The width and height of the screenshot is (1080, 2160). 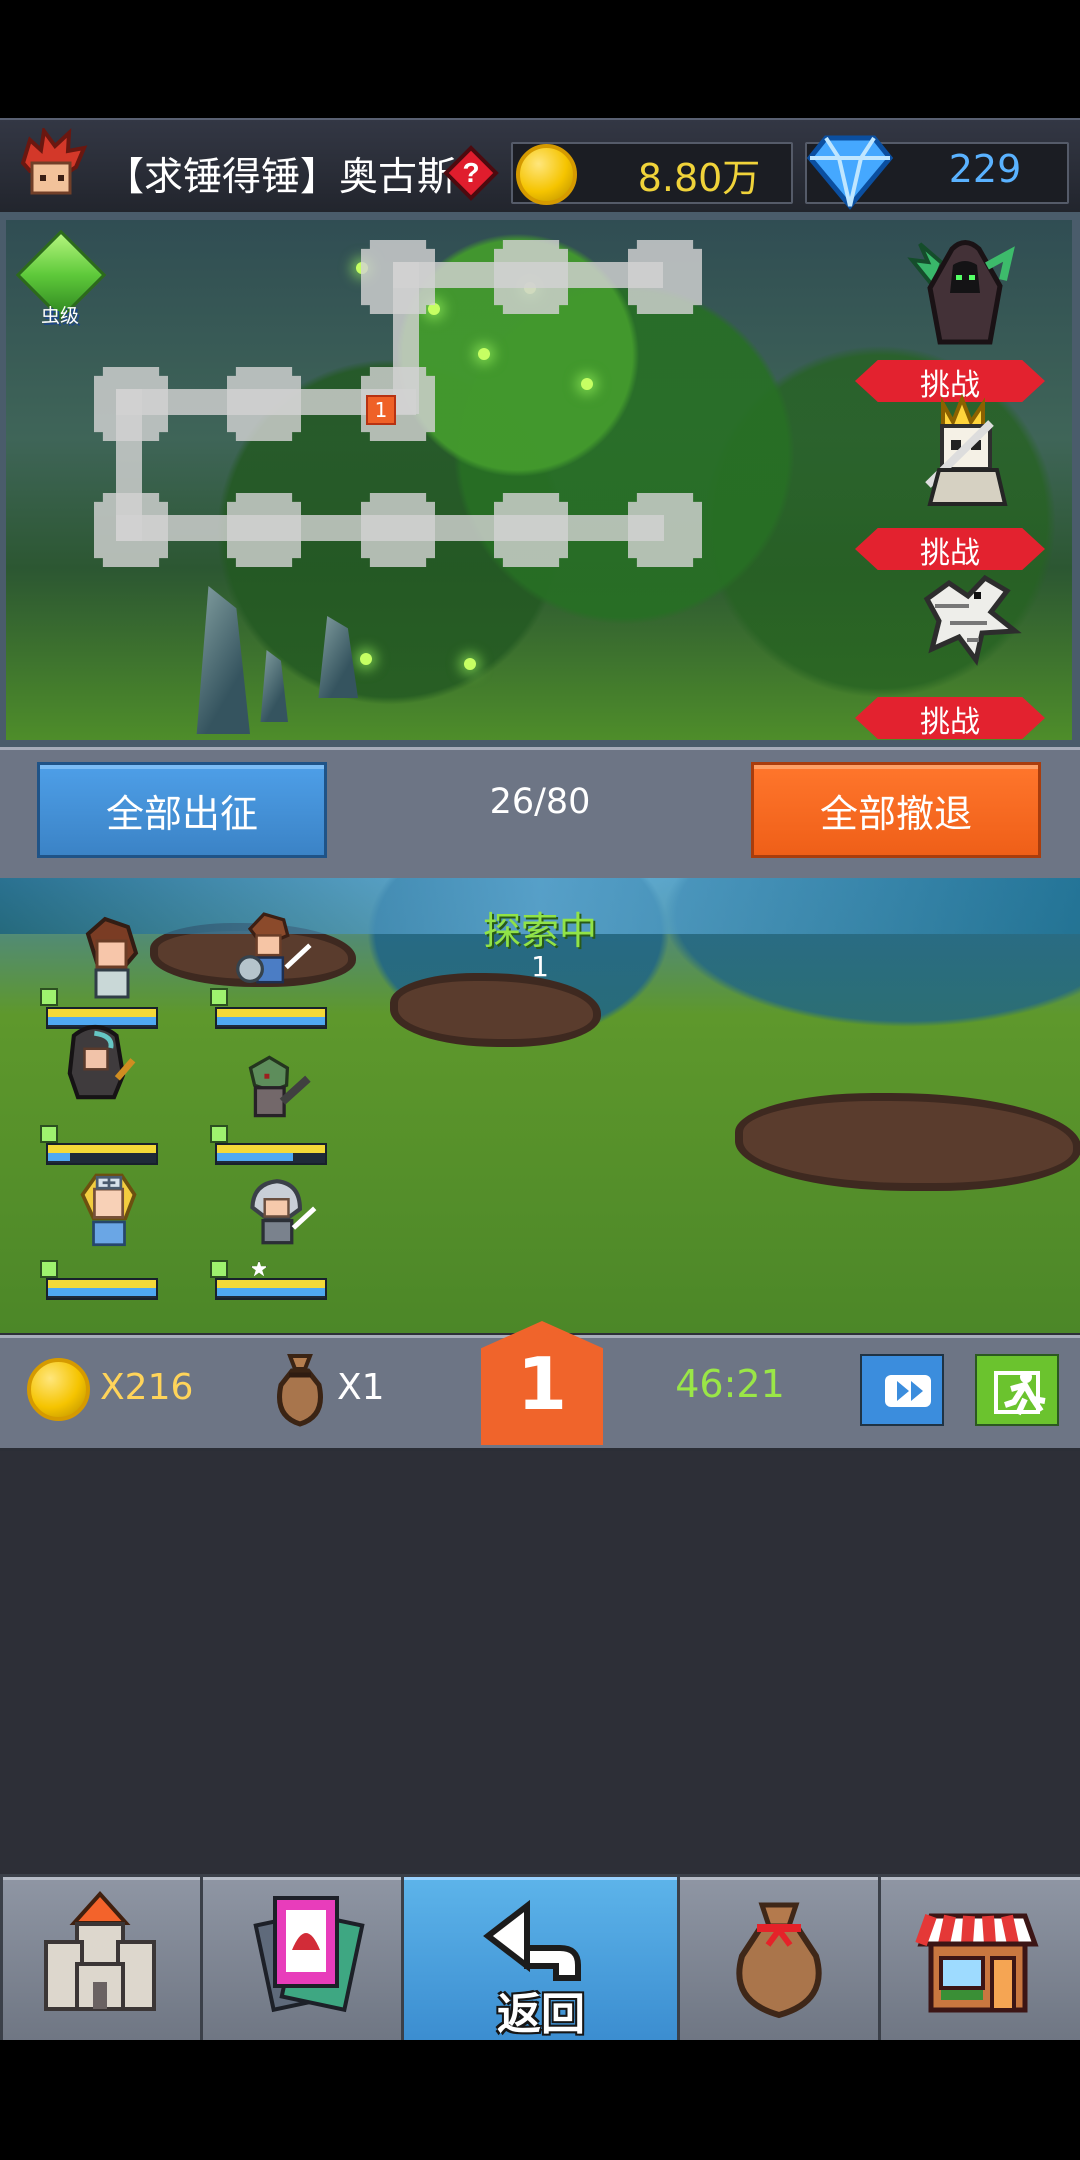 What do you see at coordinates (100, 1951) in the screenshot?
I see `castle-icon` at bounding box center [100, 1951].